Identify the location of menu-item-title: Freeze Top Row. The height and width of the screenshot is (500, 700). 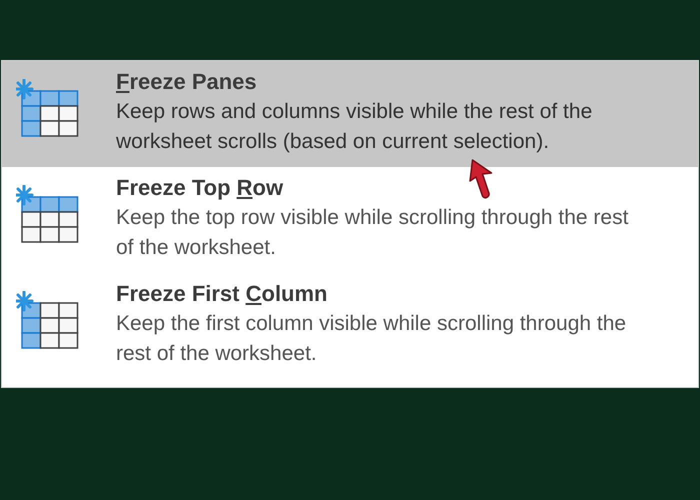
(200, 188).